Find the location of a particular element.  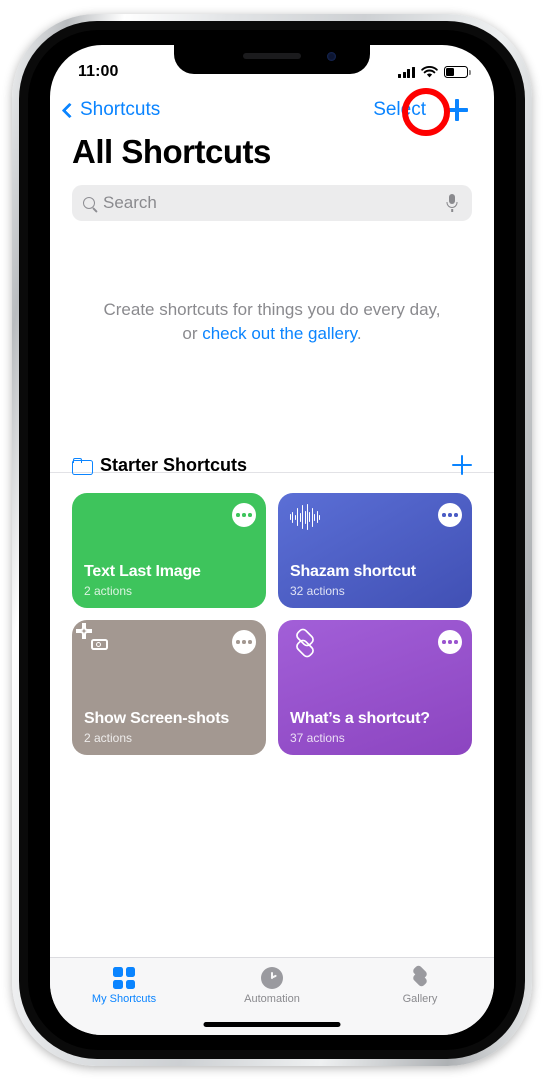

tab-label: Automation is located at coordinates (272, 999).